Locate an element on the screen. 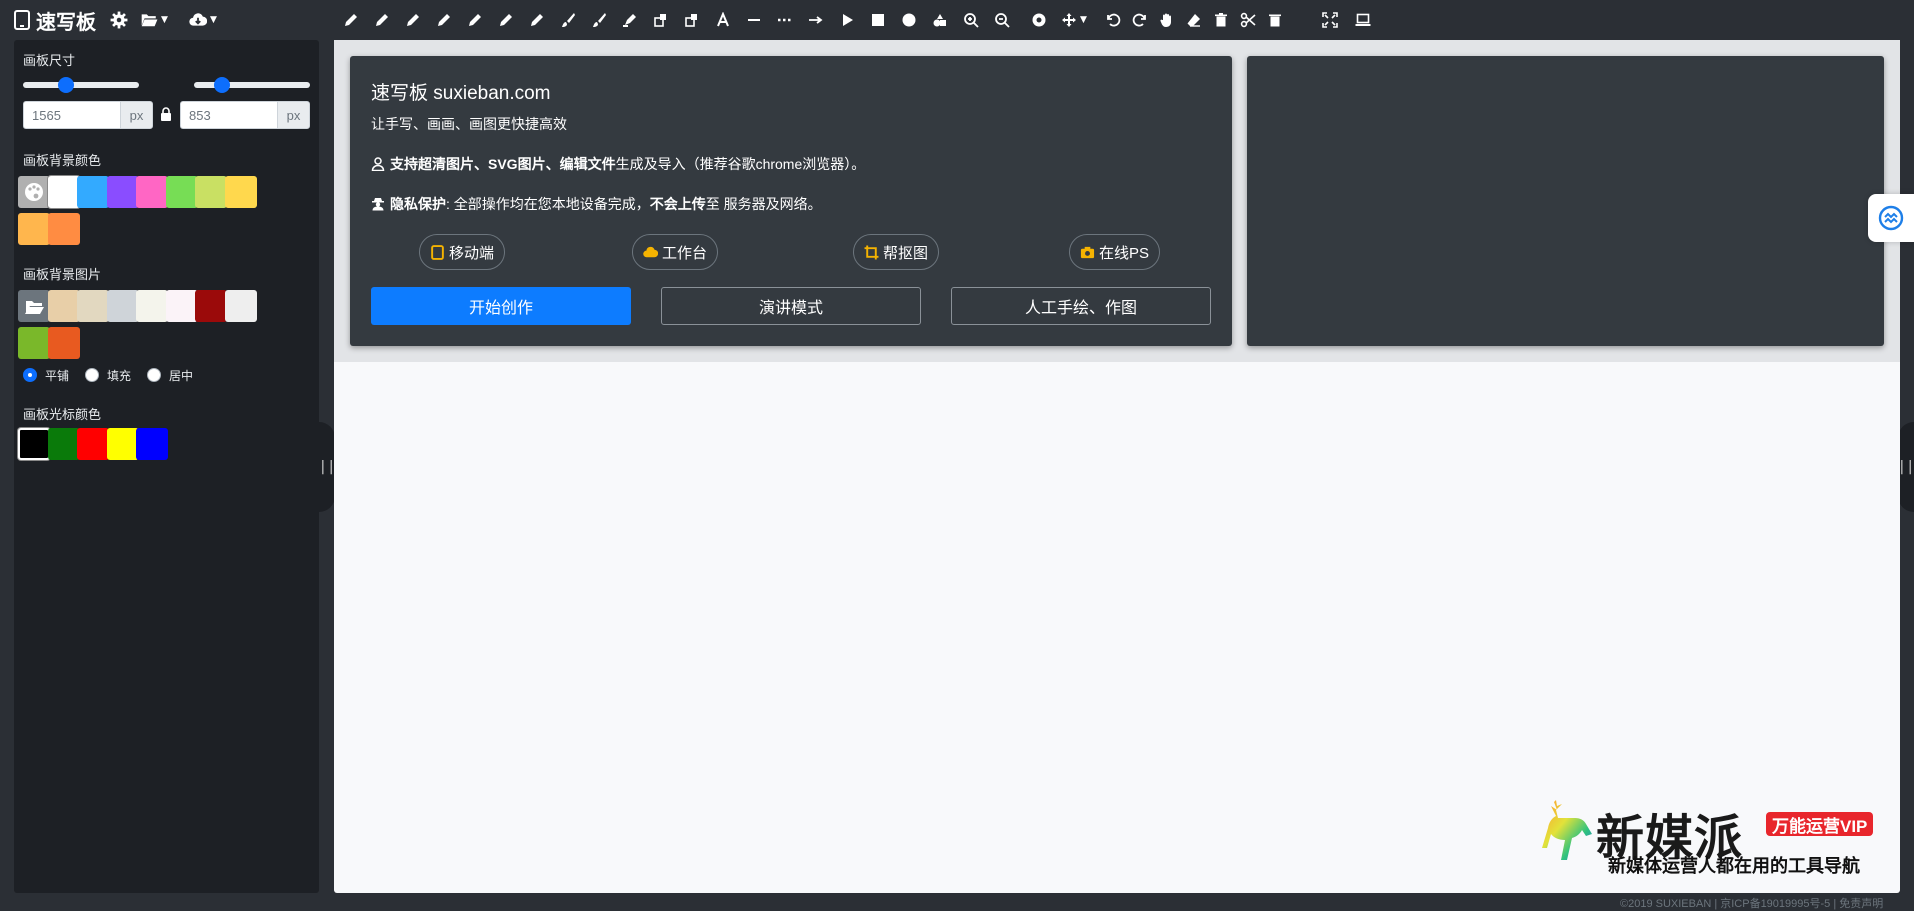  move-tool: ▼ is located at coordinates (1074, 20).